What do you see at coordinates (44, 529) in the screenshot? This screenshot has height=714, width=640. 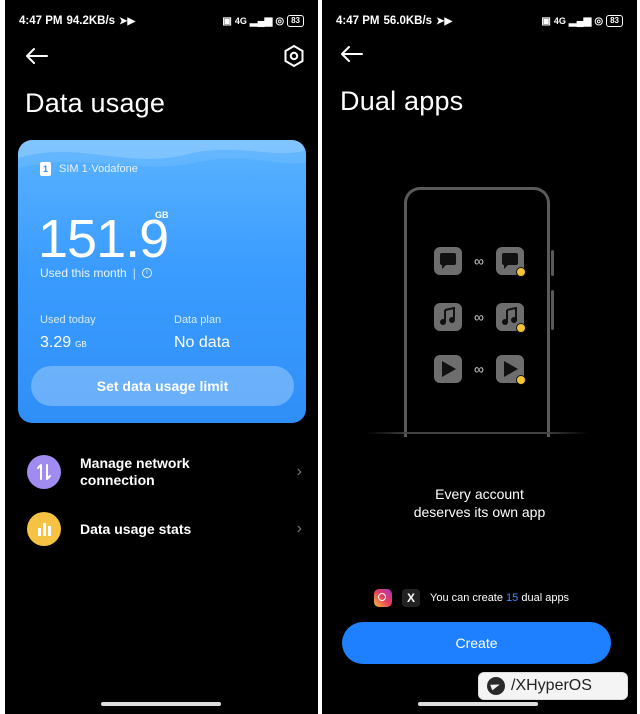 I see `bar-chart-icon` at bounding box center [44, 529].